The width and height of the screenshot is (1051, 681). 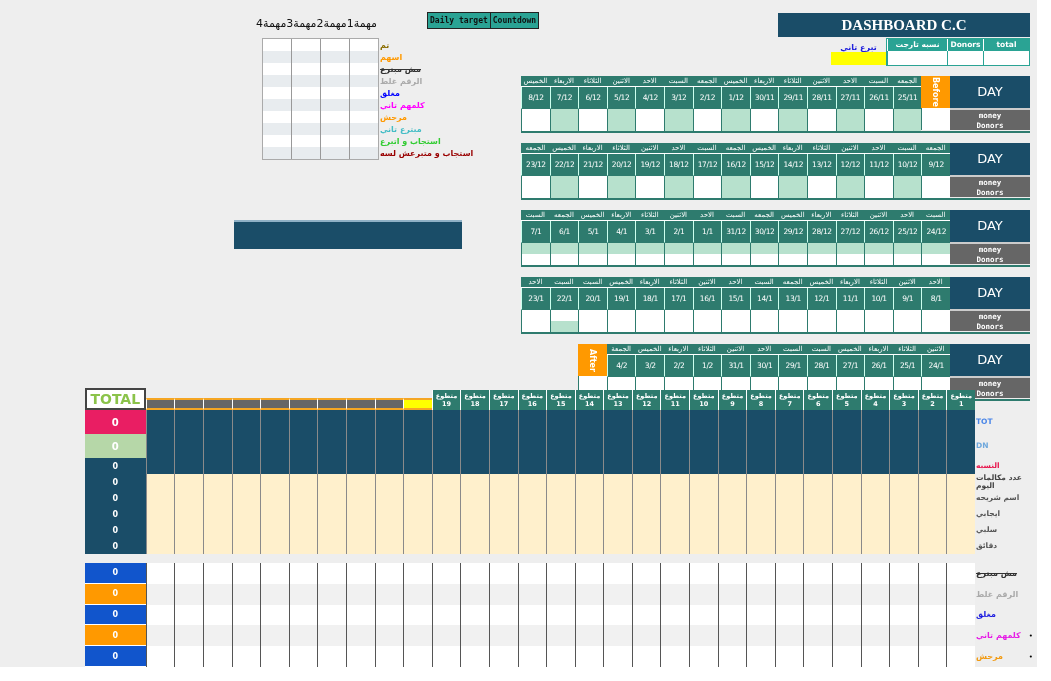 What do you see at coordinates (401, 81) in the screenshot?
I see `status-label: الرقم غلط` at bounding box center [401, 81].